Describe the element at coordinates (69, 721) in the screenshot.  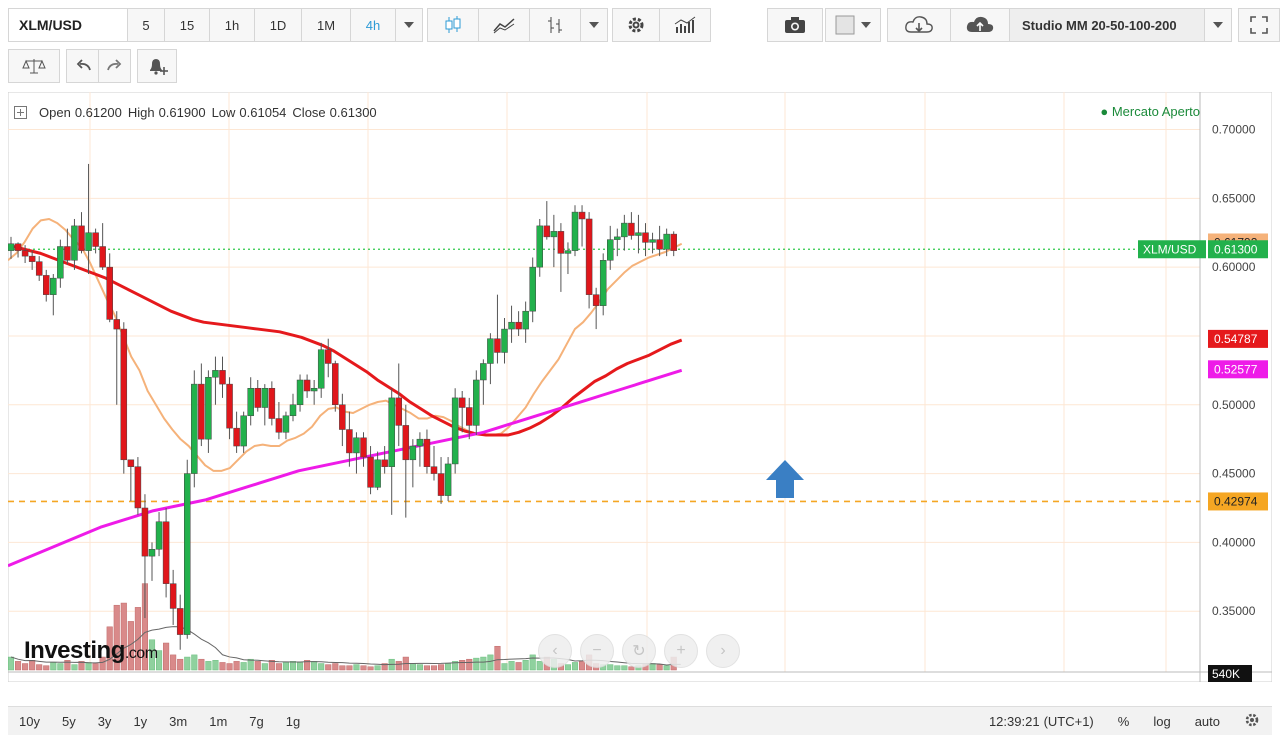
I see `range-5y: 5y` at that location.